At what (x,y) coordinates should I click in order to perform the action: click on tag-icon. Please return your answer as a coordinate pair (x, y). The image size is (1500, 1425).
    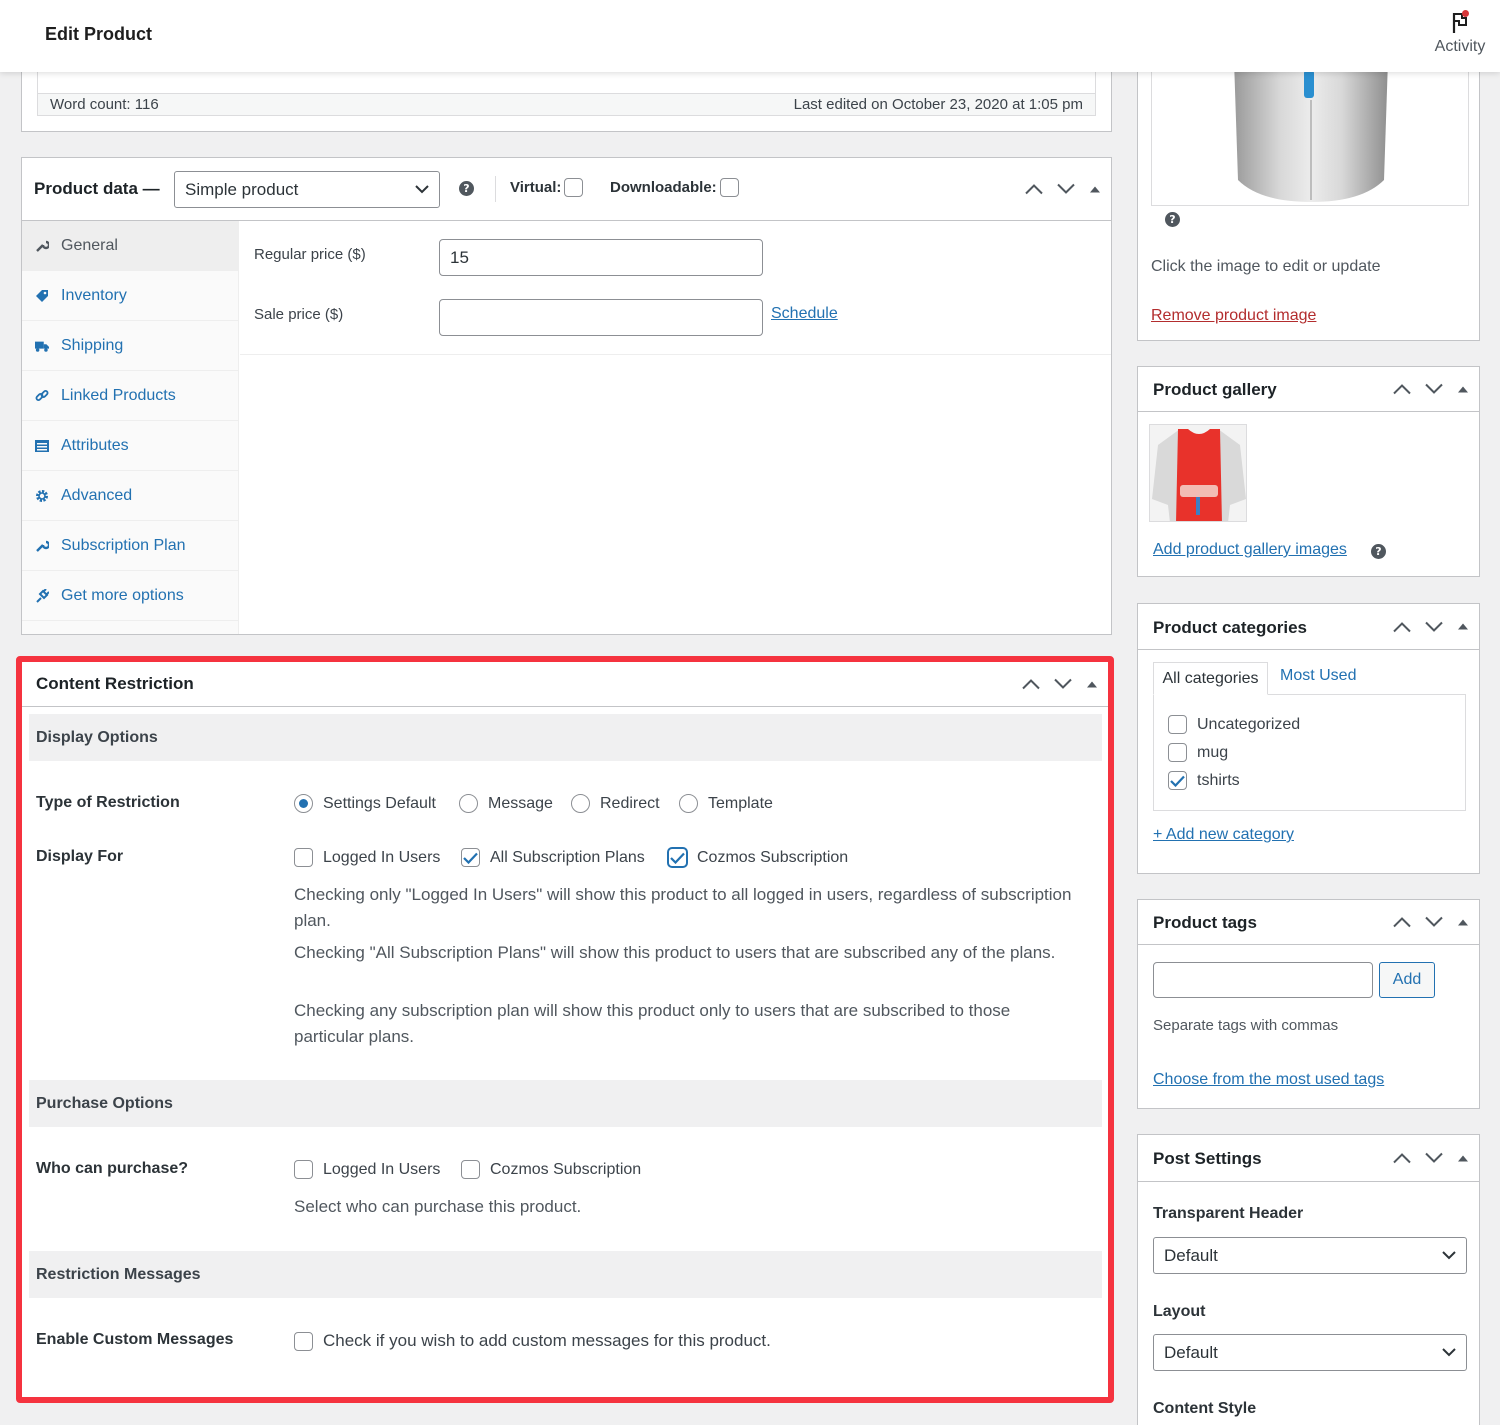
    Looking at the image, I should click on (42, 296).